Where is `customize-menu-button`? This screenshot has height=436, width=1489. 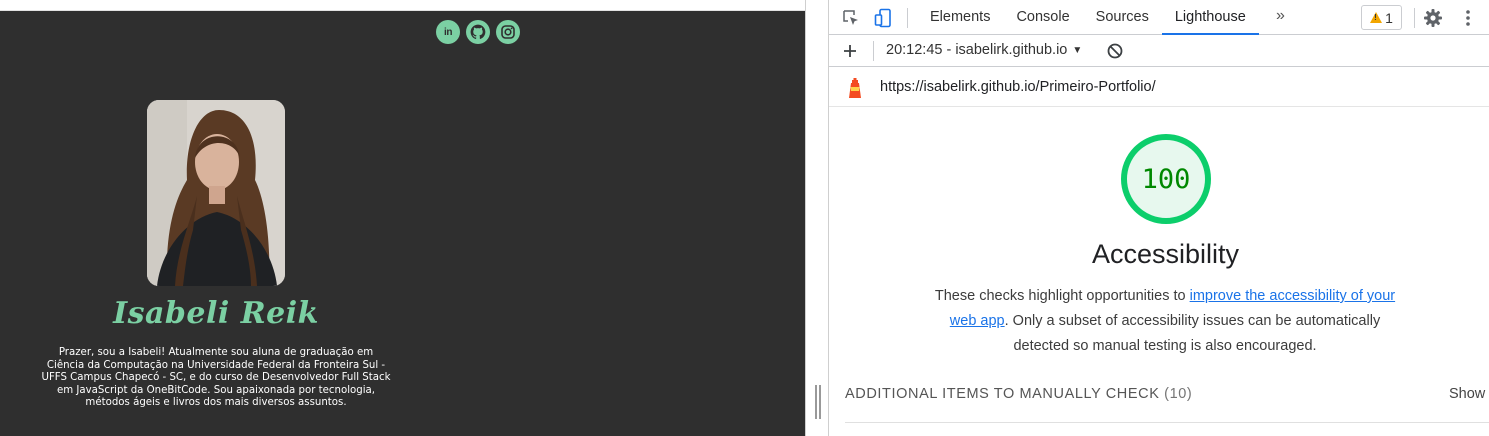 customize-menu-button is located at coordinates (1468, 18).